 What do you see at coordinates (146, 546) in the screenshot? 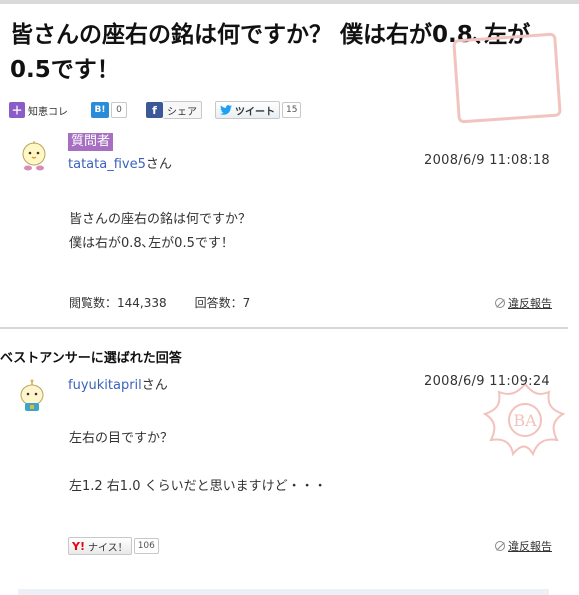
I see `nice-count: 106` at bounding box center [146, 546].